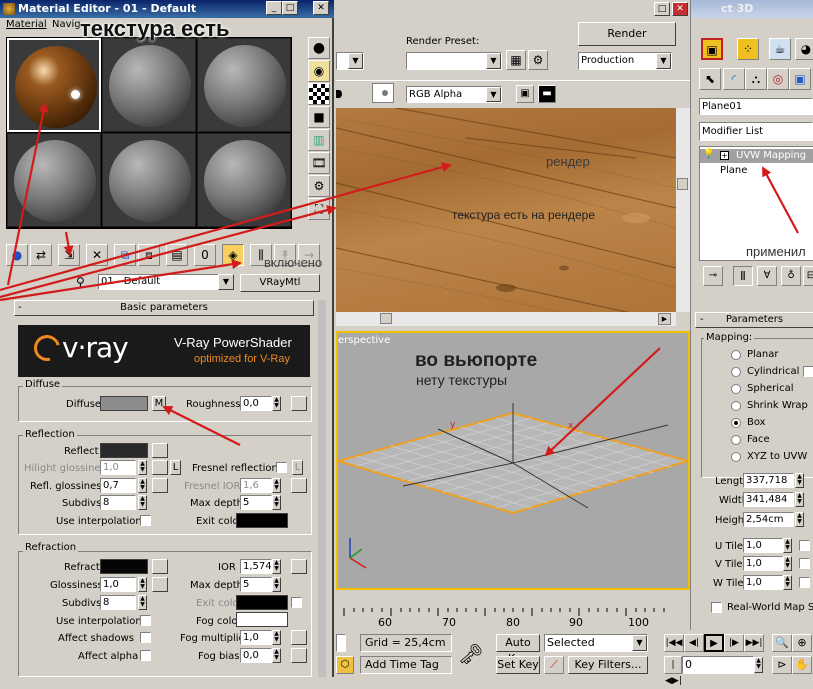 The height and width of the screenshot is (689, 813). Describe the element at coordinates (516, 60) in the screenshot. I see `save-preset-icon: ▦` at that location.